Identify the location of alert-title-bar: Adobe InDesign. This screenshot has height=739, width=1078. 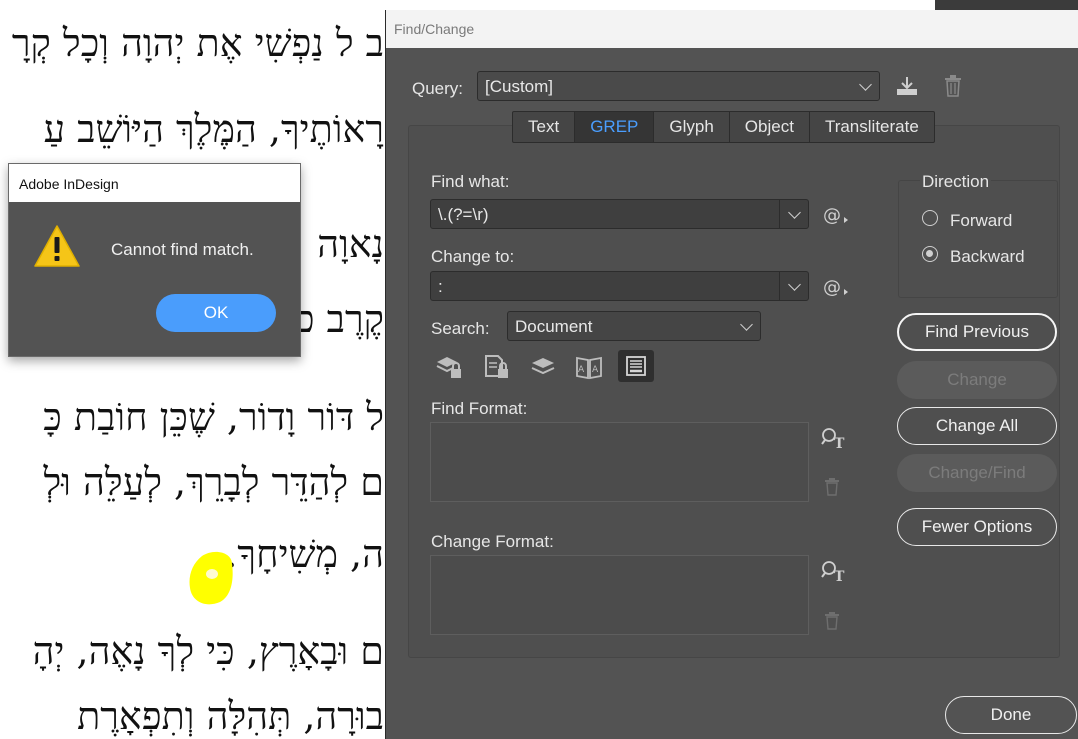
(154, 183).